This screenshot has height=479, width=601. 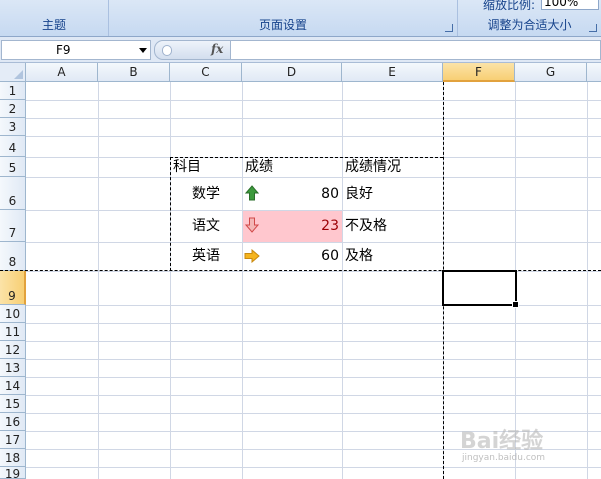 I want to click on formula-tools: fx, so click(x=192, y=50).